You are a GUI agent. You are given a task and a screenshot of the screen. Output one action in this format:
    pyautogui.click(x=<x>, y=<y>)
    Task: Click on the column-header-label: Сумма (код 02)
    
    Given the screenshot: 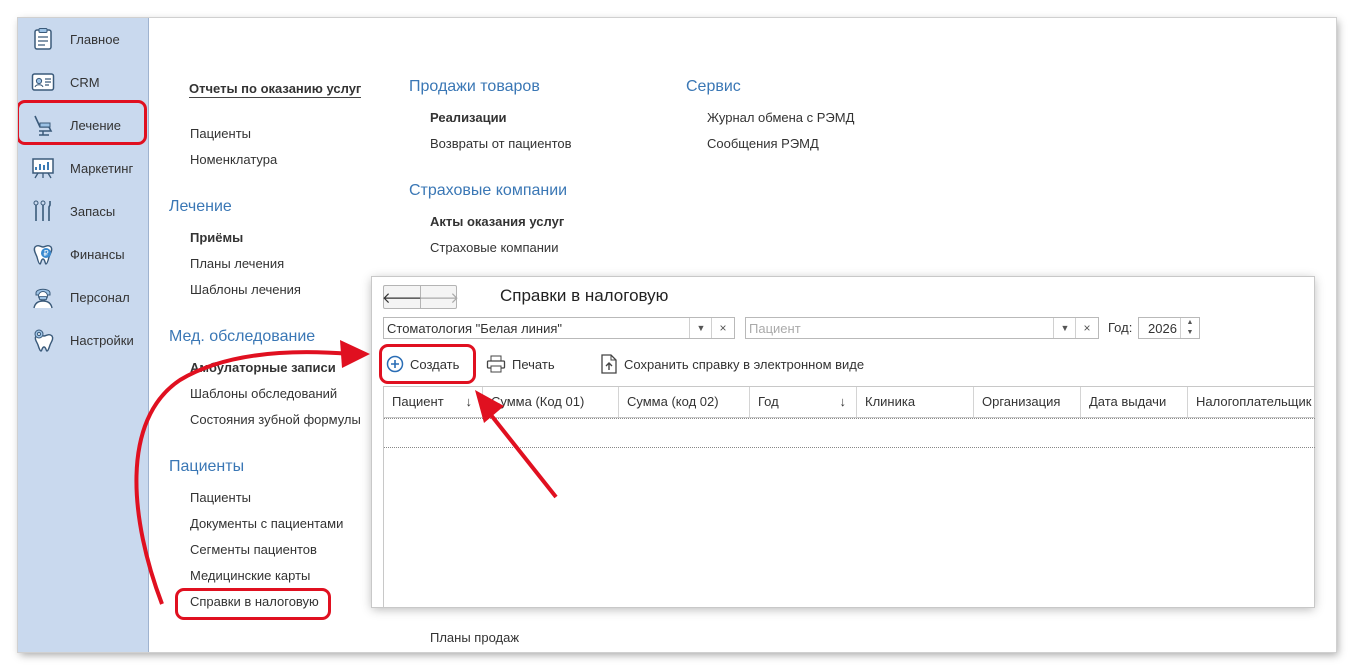 What is the action you would take?
    pyautogui.click(x=673, y=401)
    